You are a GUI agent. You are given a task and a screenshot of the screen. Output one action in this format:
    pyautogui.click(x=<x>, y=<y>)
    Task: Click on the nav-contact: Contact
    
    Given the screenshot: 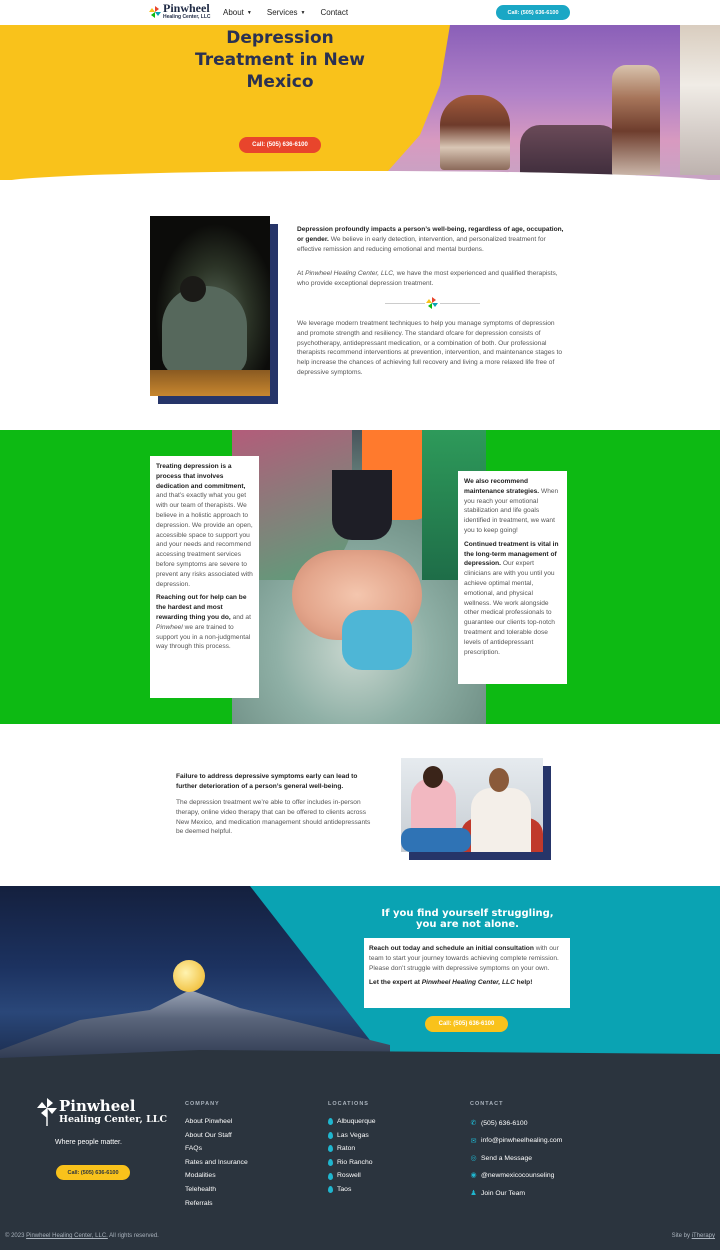 What is the action you would take?
    pyautogui.click(x=335, y=12)
    